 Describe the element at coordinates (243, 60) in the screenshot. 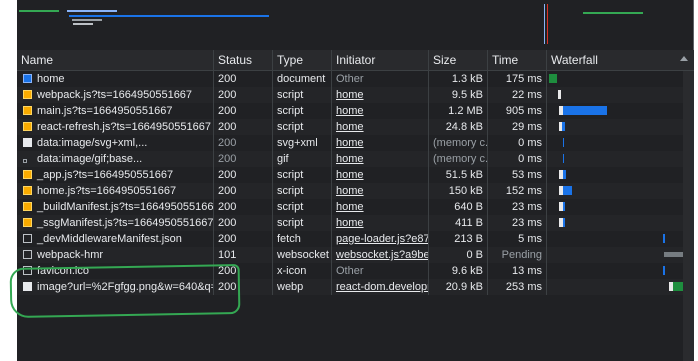

I see `column-header-status: Status` at that location.